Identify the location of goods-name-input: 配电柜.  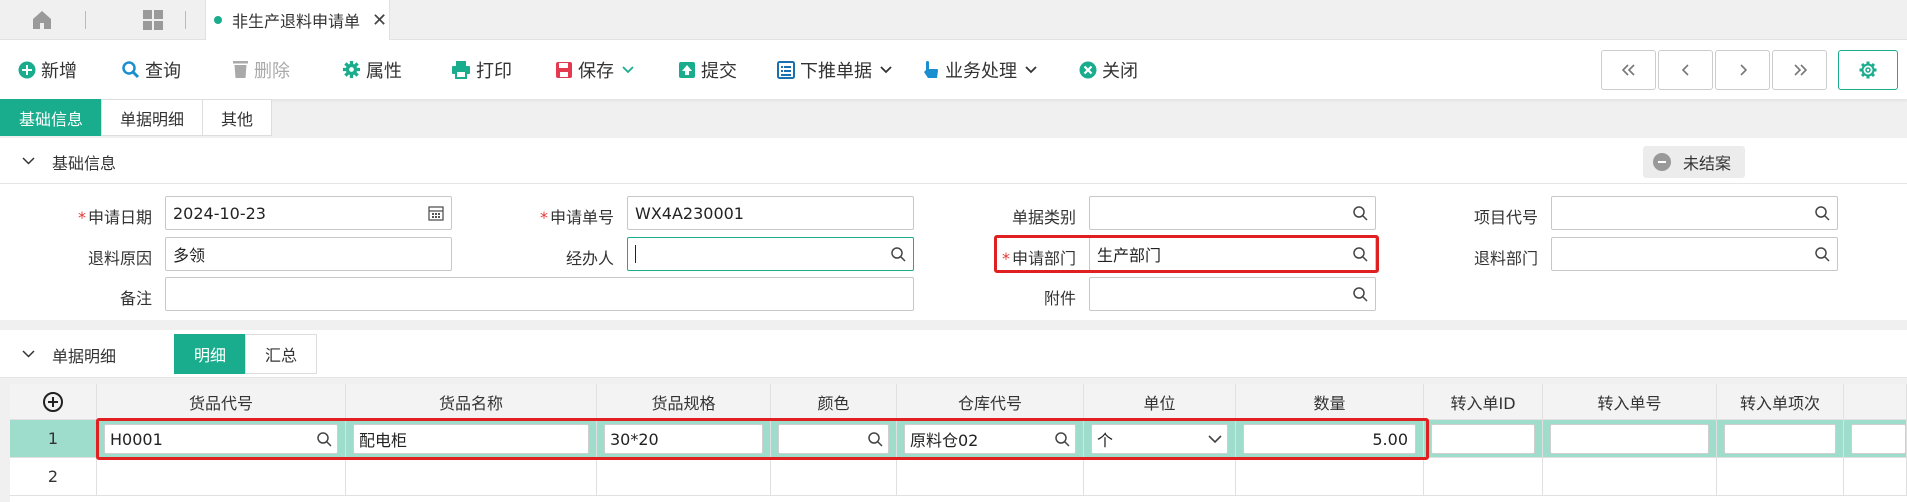
(471, 439).